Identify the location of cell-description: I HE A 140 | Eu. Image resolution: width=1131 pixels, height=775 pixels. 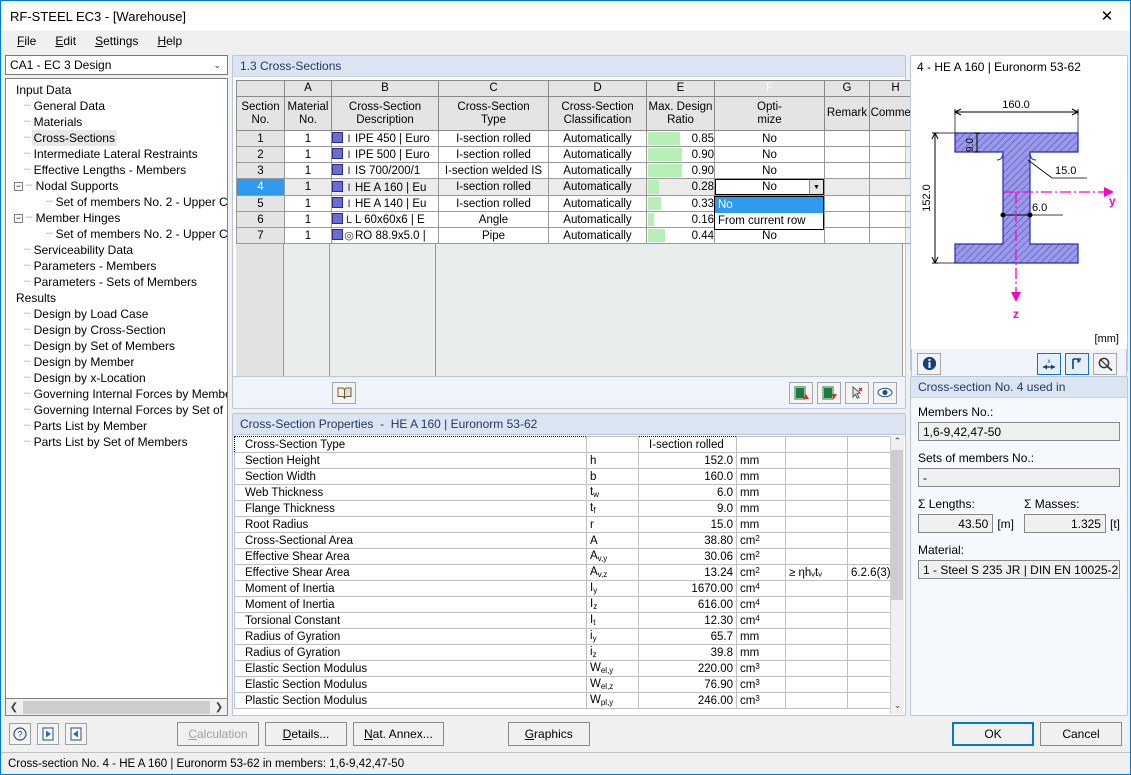
(385, 203).